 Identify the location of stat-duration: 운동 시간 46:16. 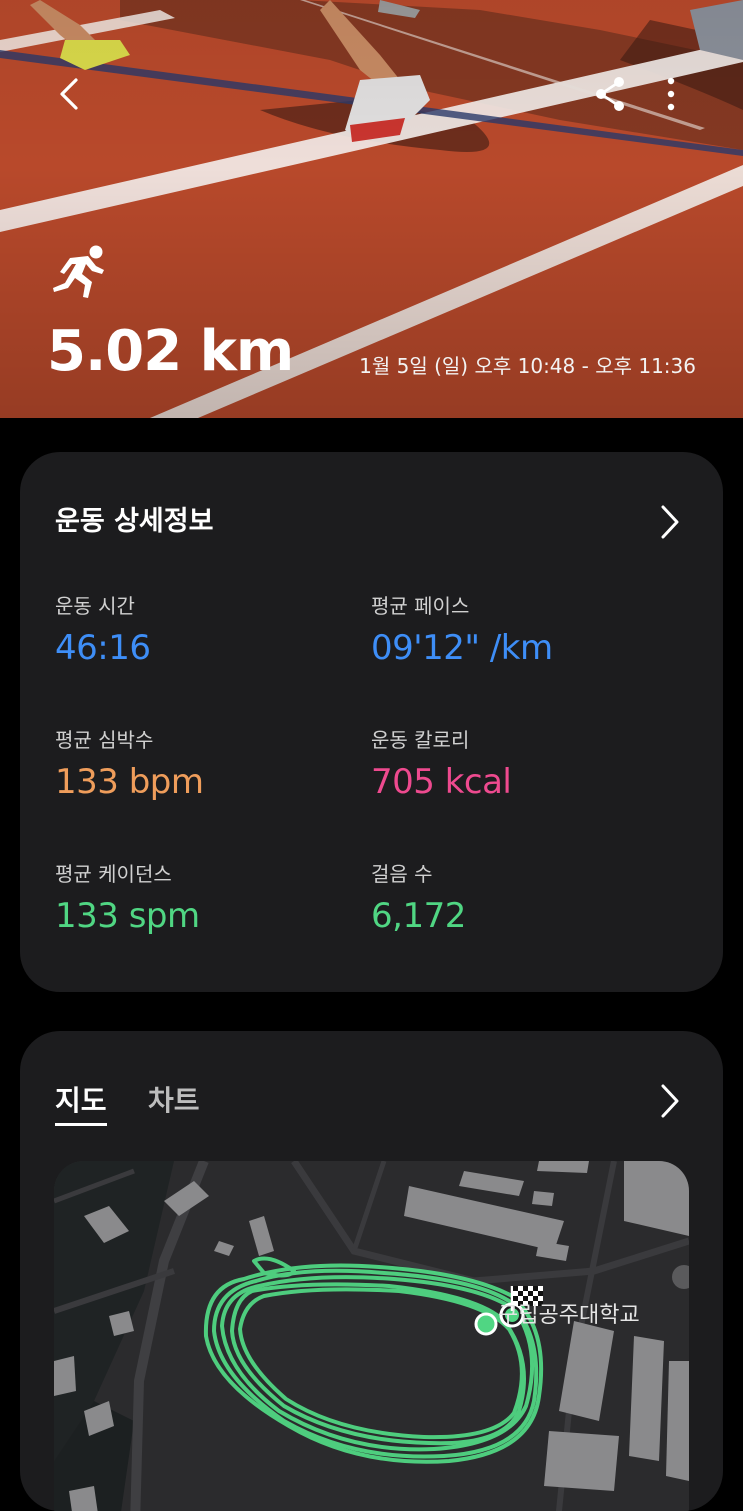
(205, 632).